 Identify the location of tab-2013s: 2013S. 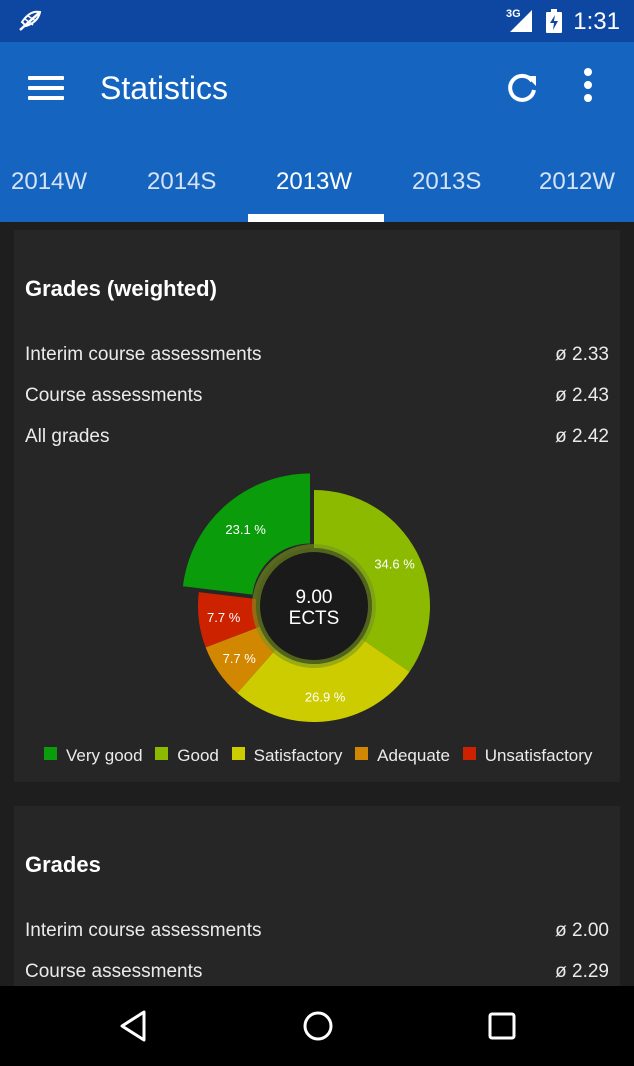
(446, 182).